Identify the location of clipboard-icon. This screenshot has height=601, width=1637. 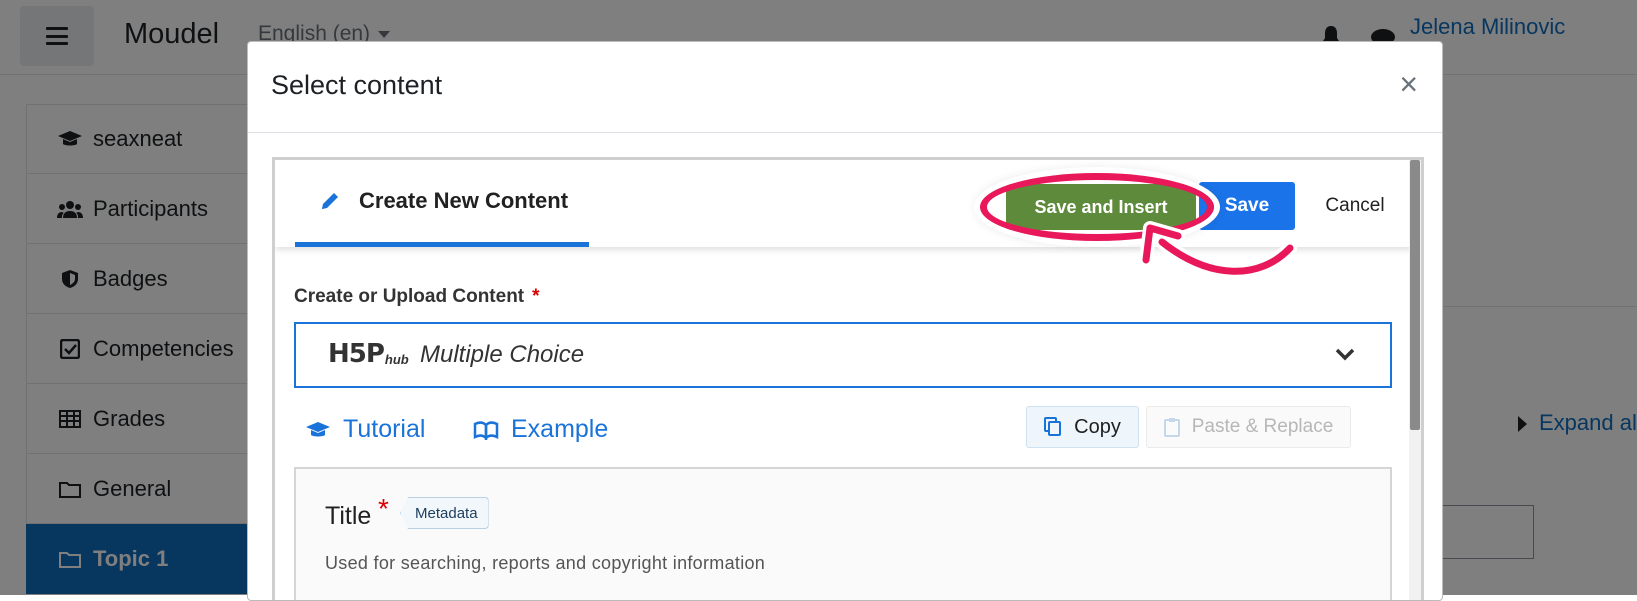
(1171, 427).